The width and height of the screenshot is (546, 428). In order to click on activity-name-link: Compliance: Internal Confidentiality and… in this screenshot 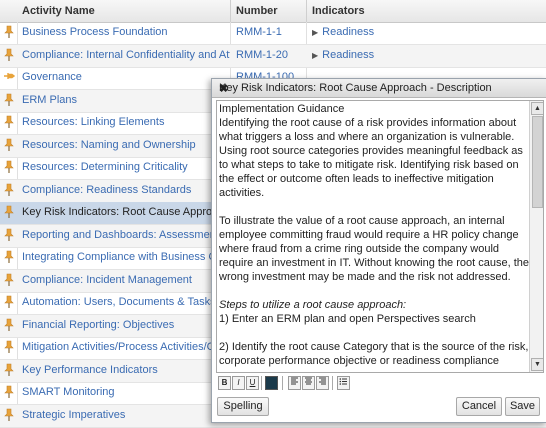, I will do `click(126, 55)`.